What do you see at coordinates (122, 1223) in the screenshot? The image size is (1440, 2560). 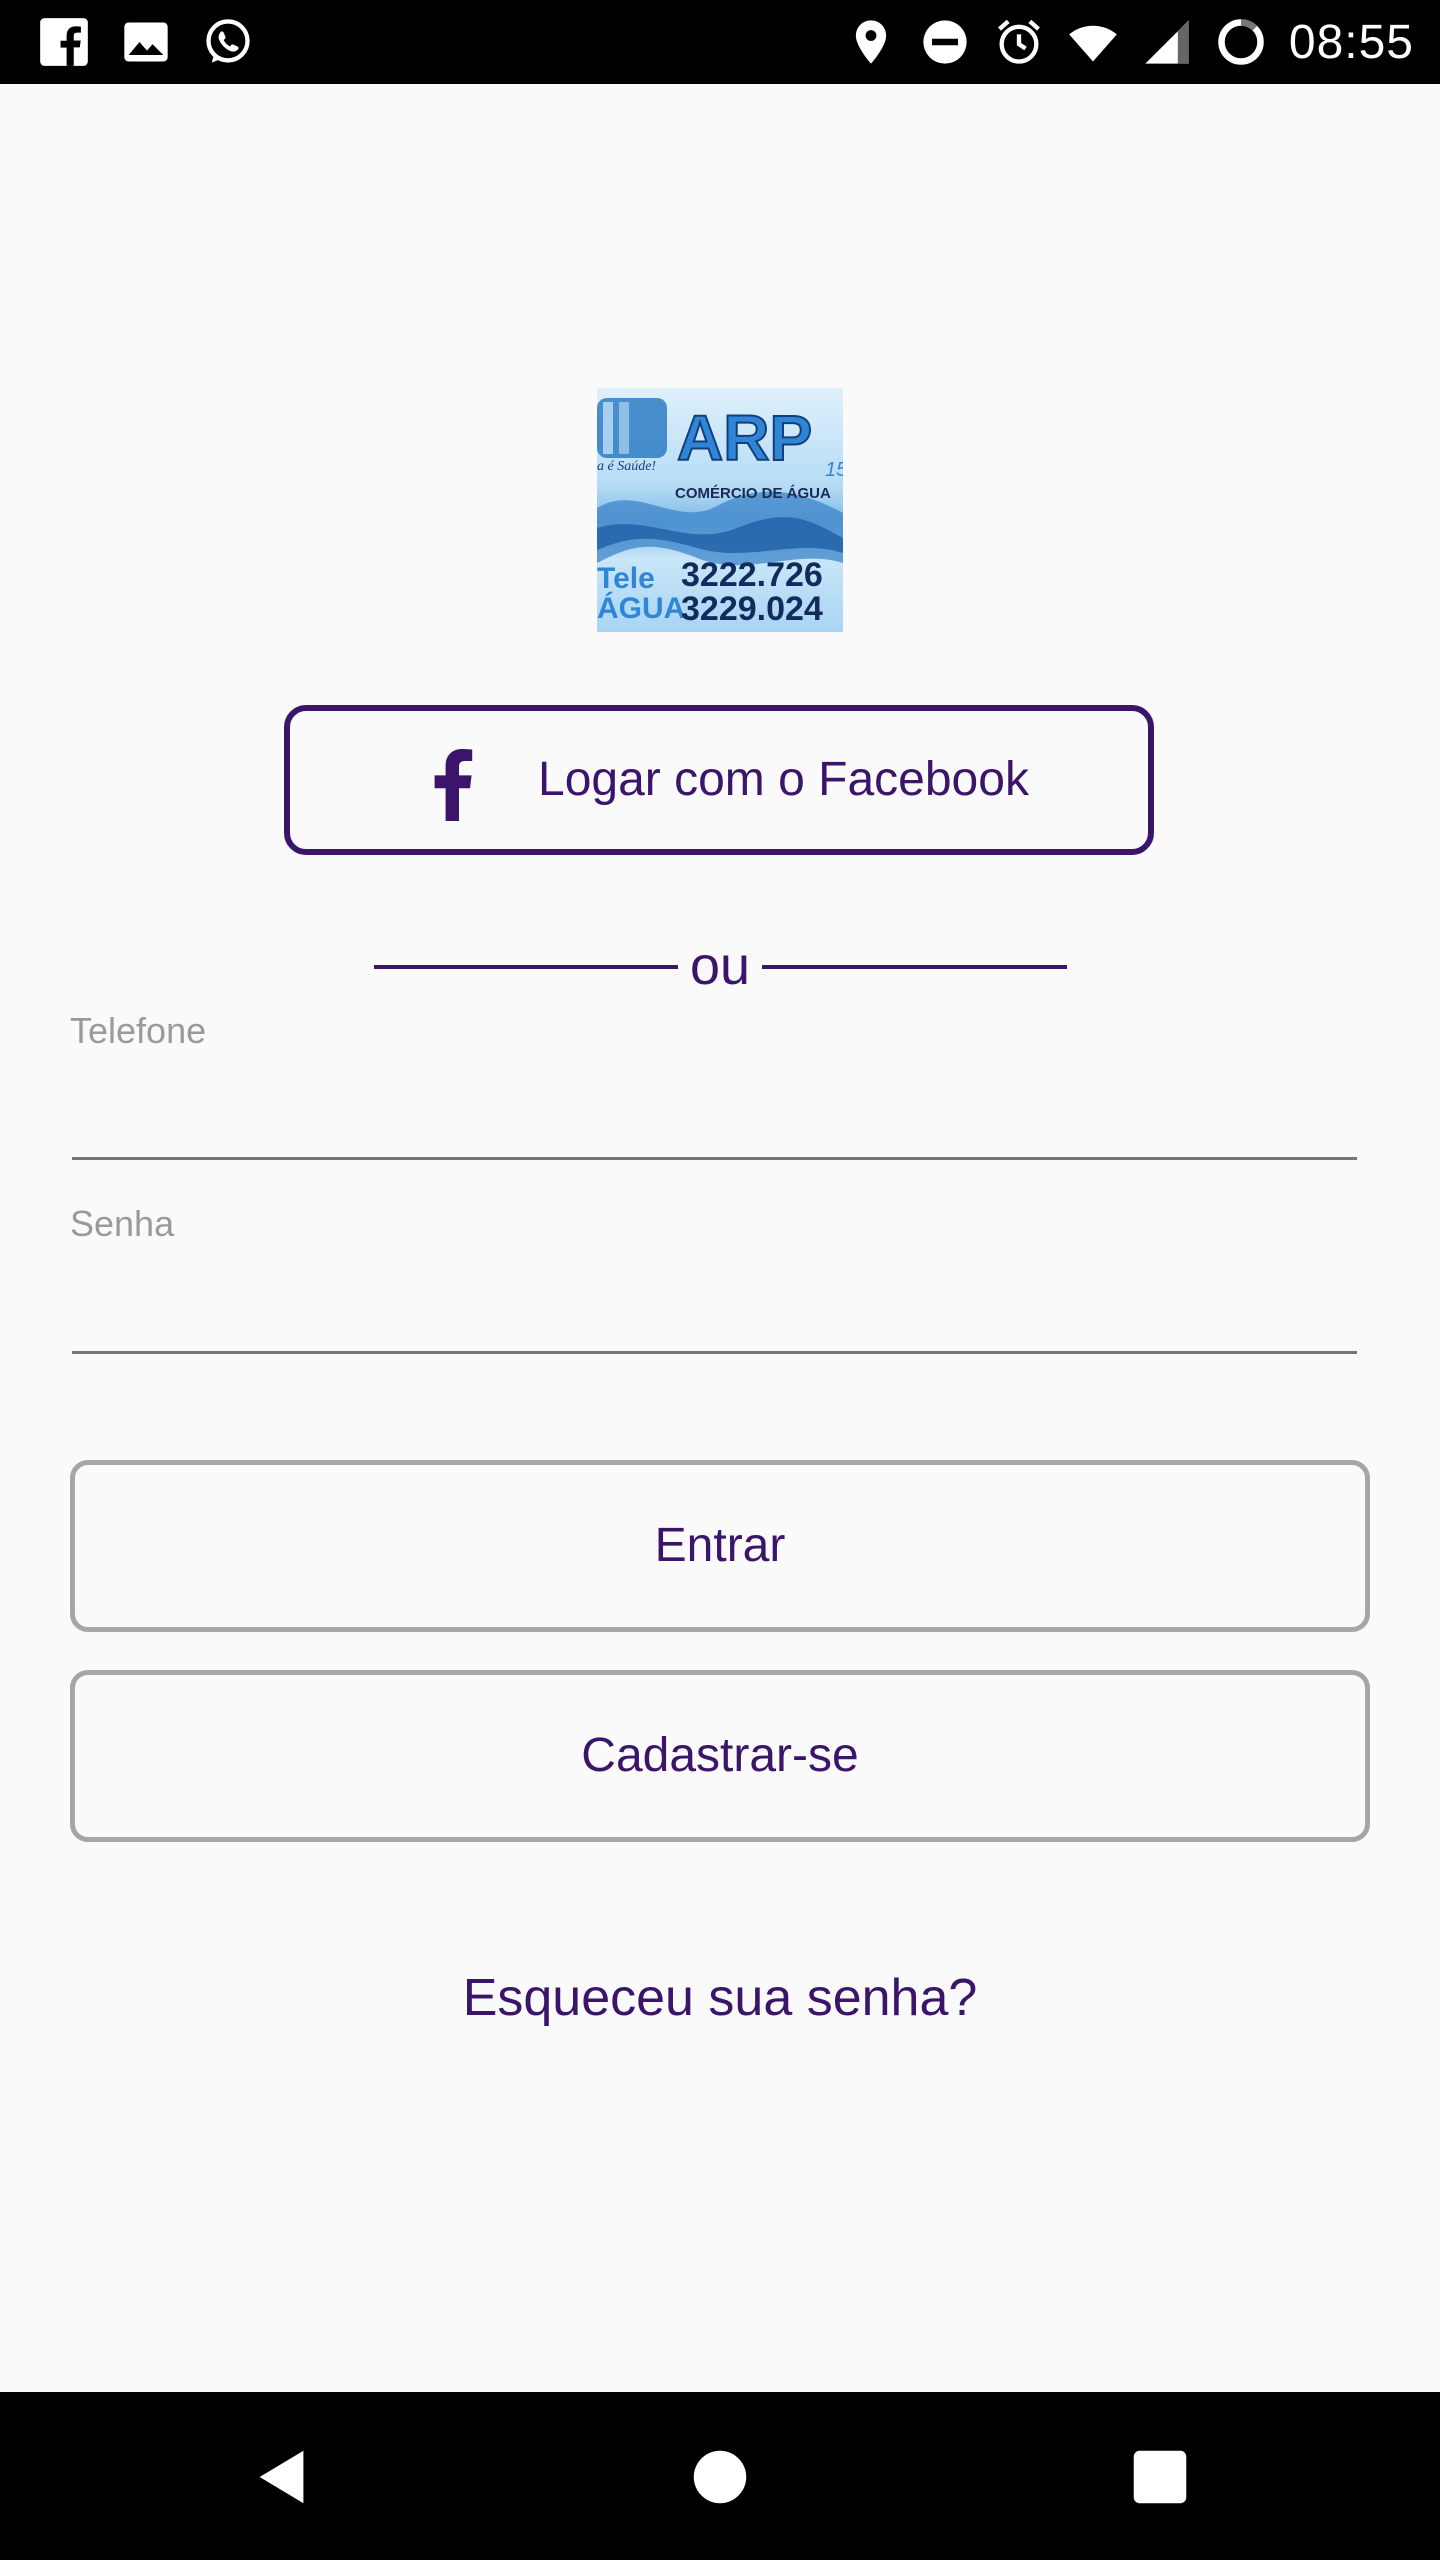 I see `password-field-label: Senha` at bounding box center [122, 1223].